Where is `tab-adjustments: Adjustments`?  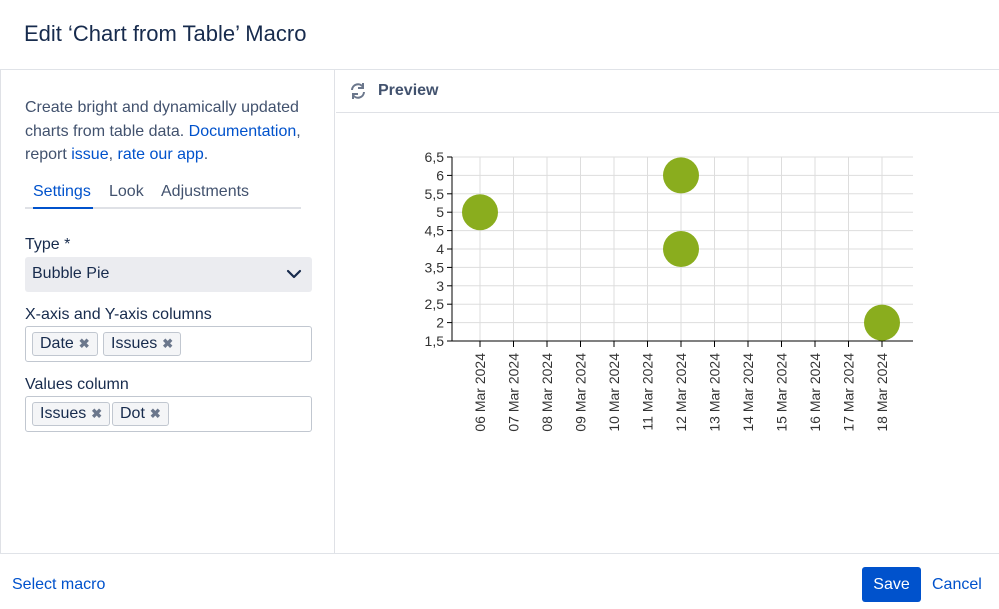
tab-adjustments: Adjustments is located at coordinates (205, 192).